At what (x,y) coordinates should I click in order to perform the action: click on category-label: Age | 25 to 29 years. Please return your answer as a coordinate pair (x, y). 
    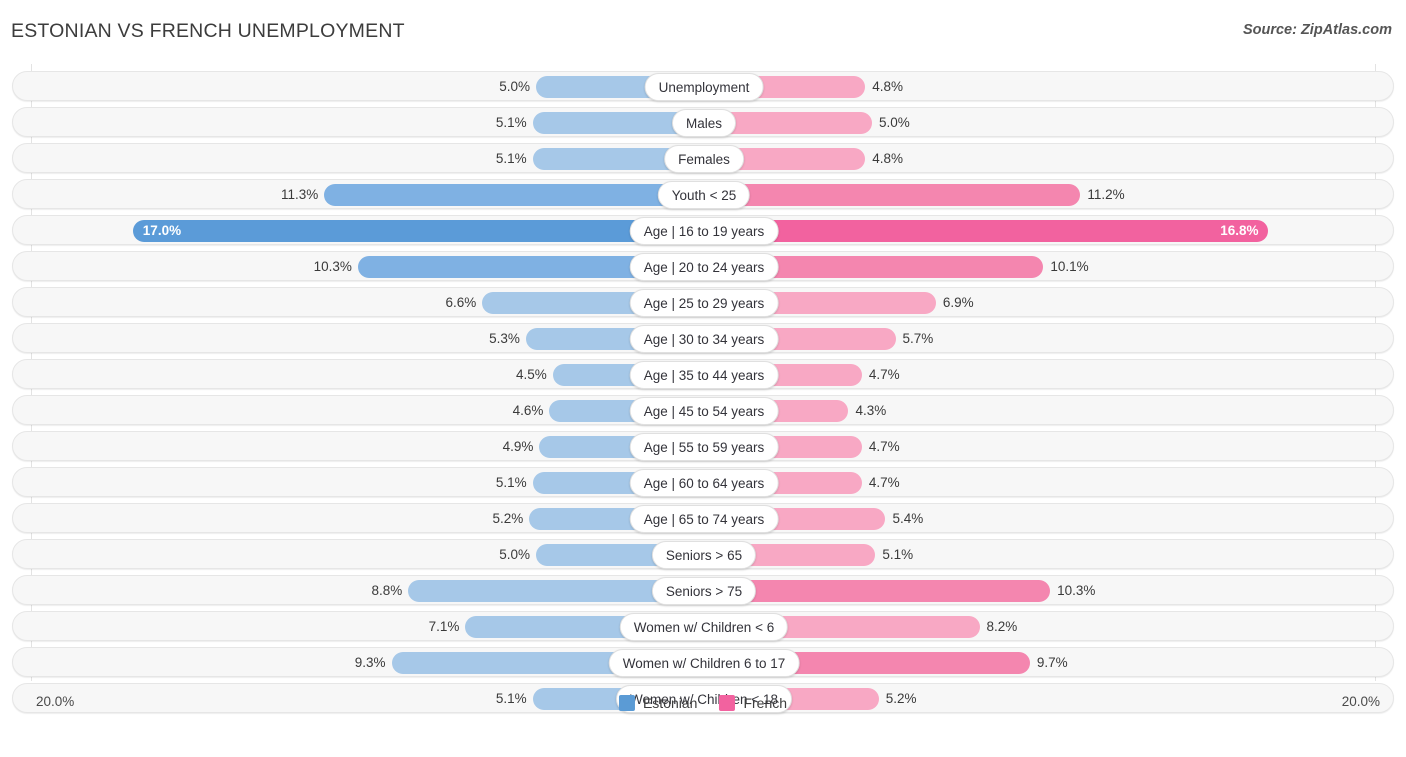
    Looking at the image, I should click on (704, 303).